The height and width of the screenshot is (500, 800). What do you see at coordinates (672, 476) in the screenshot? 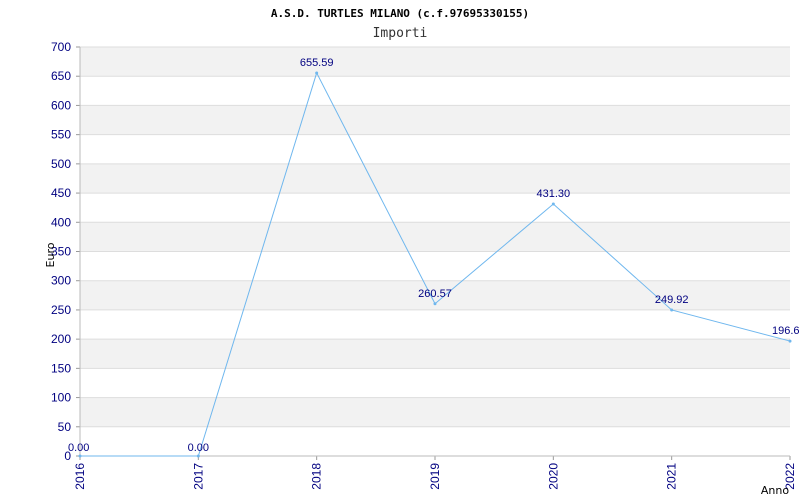
I see `x-tick-label: 2021` at bounding box center [672, 476].